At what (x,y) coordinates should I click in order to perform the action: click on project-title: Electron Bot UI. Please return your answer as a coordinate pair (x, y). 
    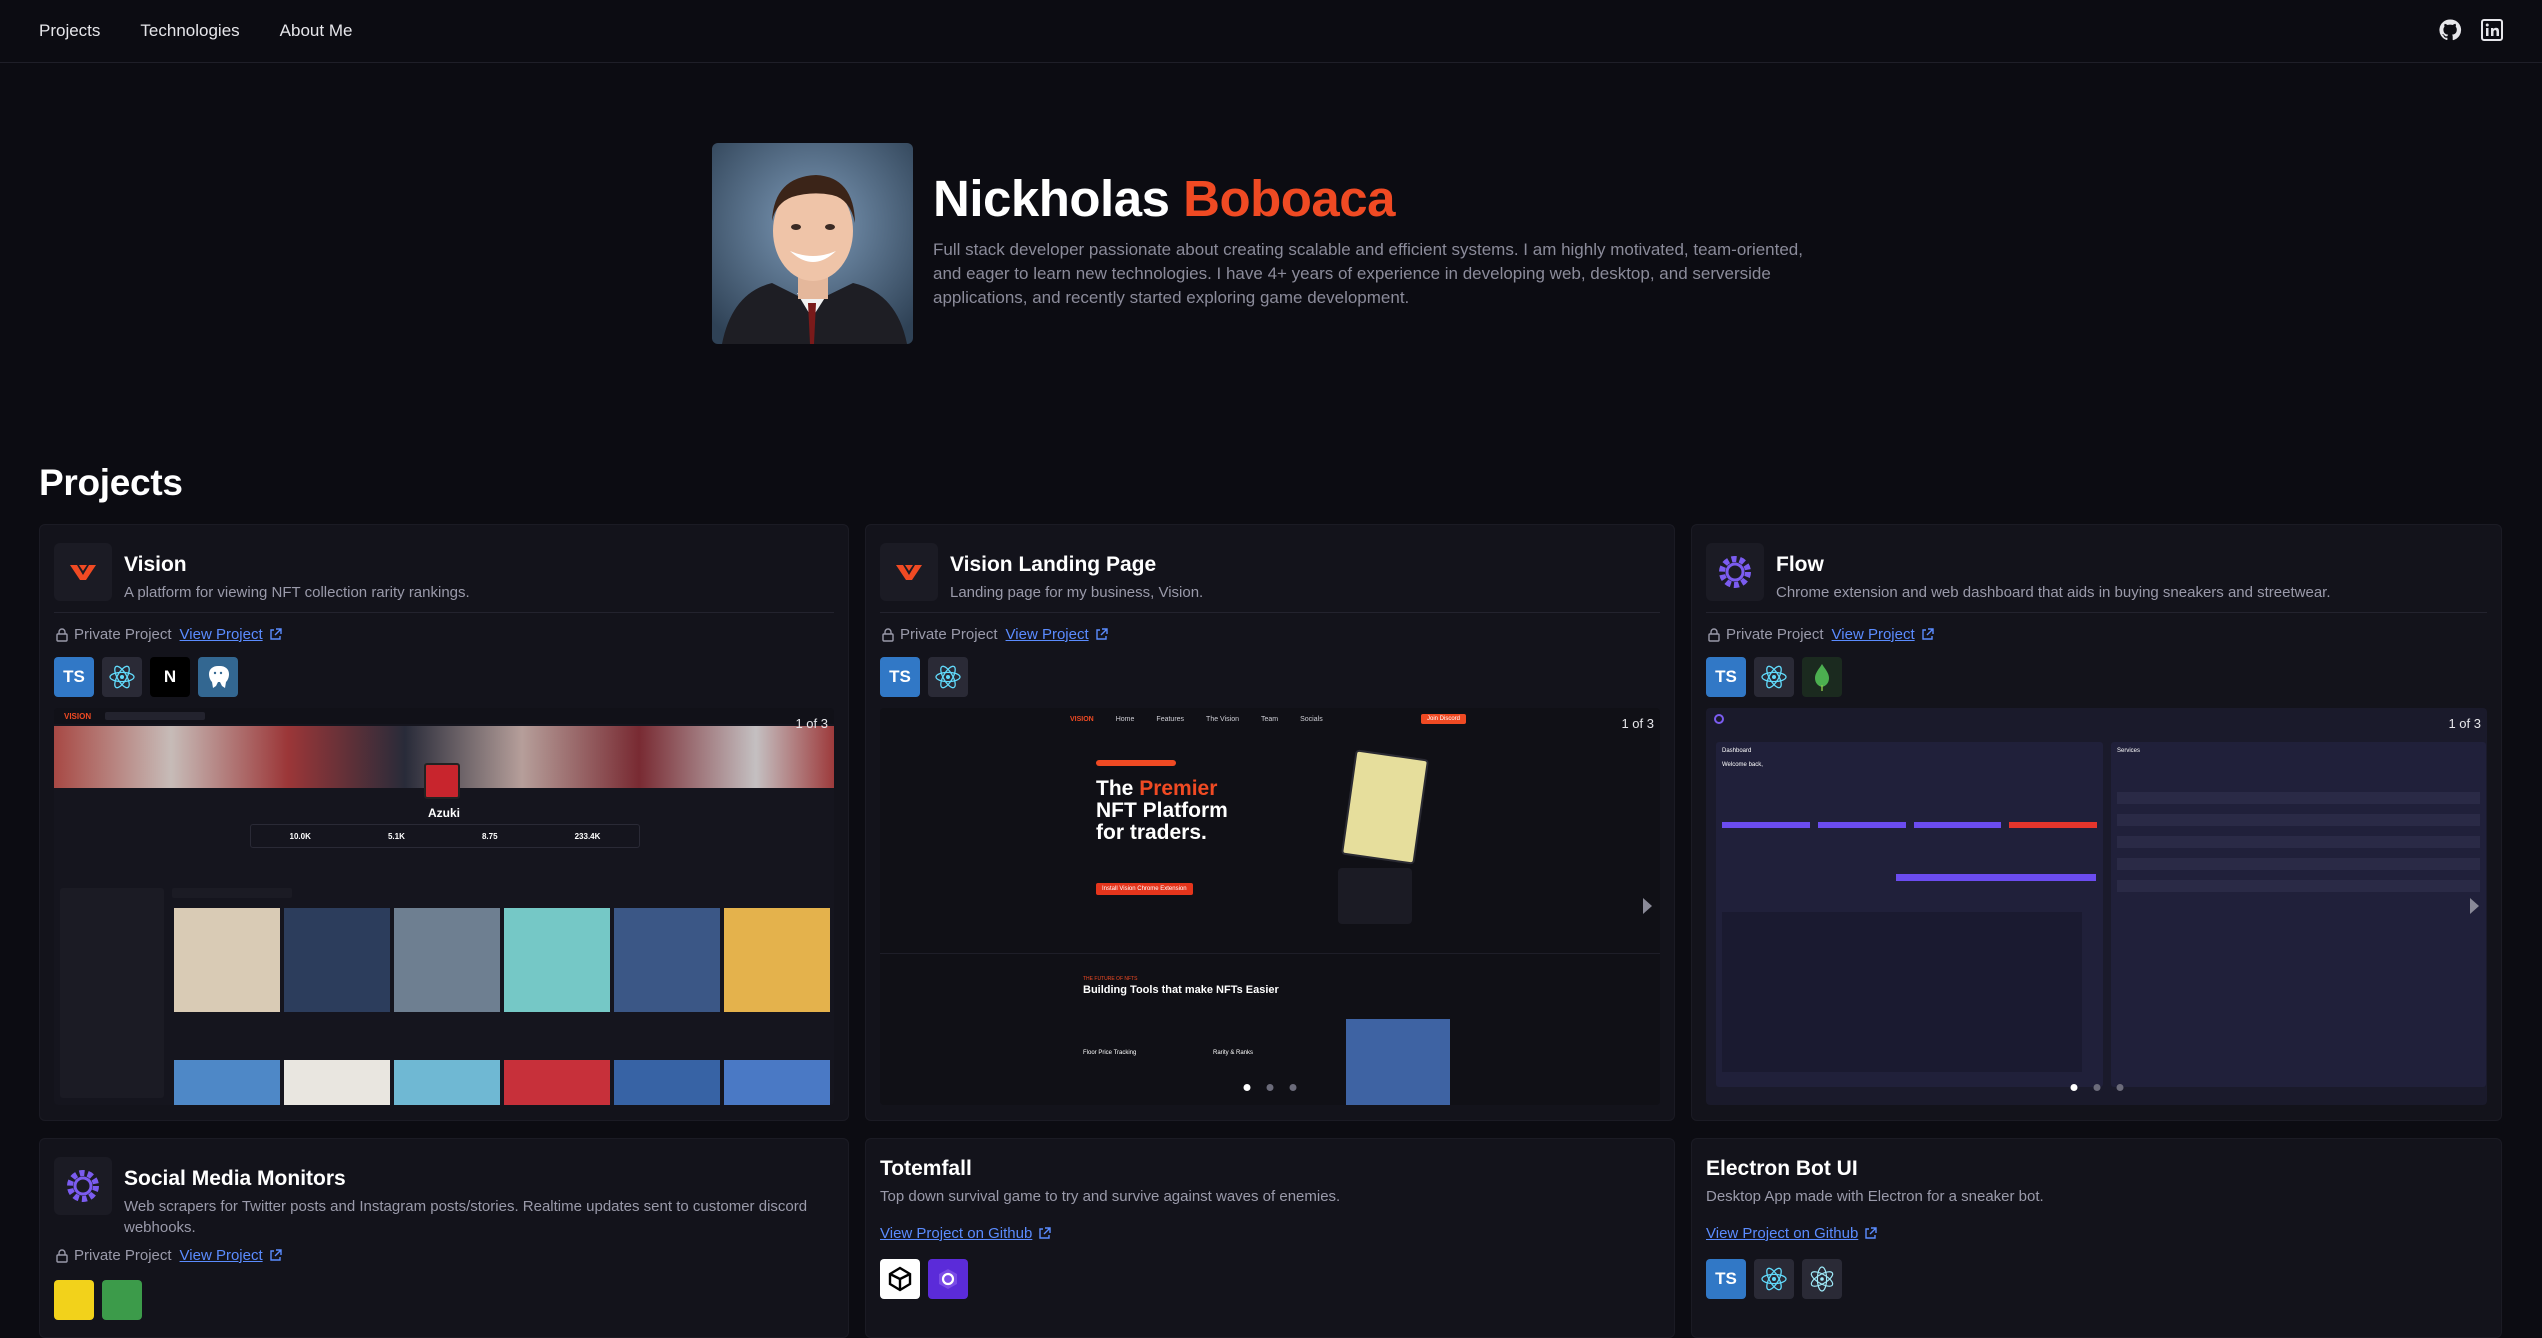
    Looking at the image, I should click on (1782, 1168).